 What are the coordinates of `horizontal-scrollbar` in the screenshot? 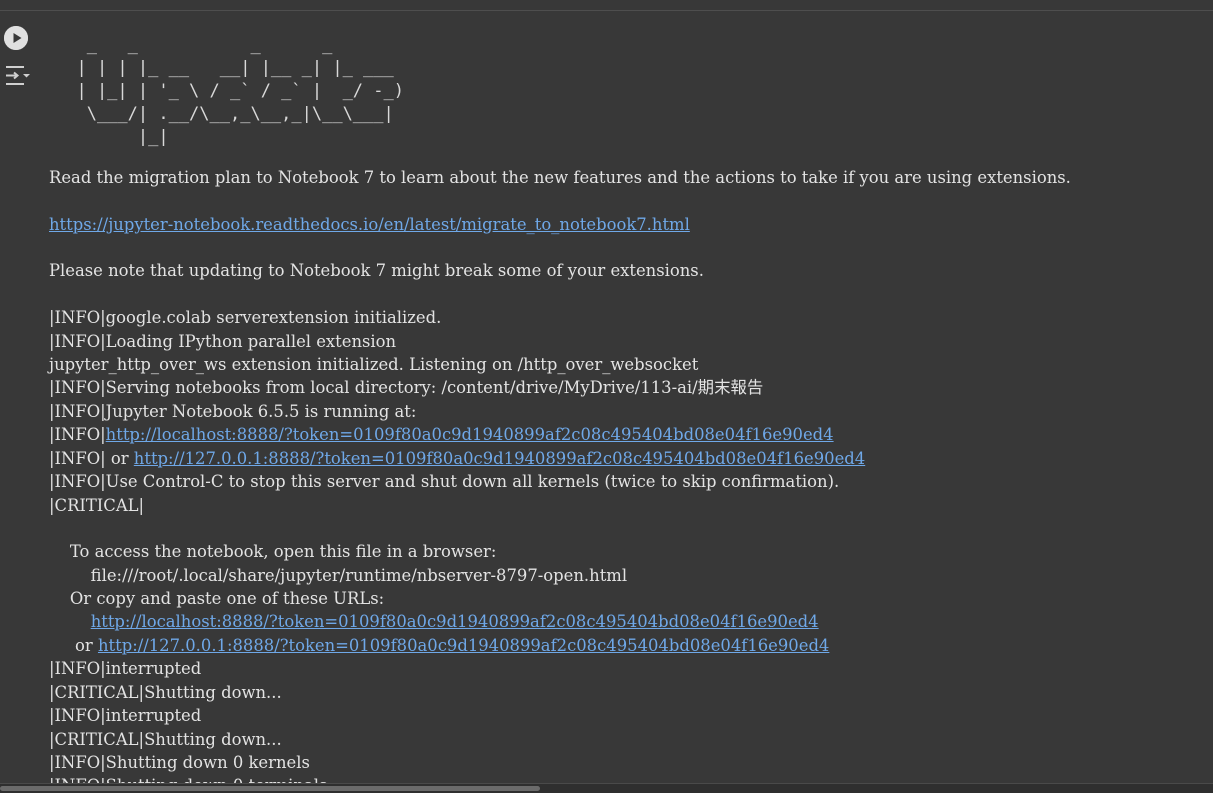 It's located at (606, 788).